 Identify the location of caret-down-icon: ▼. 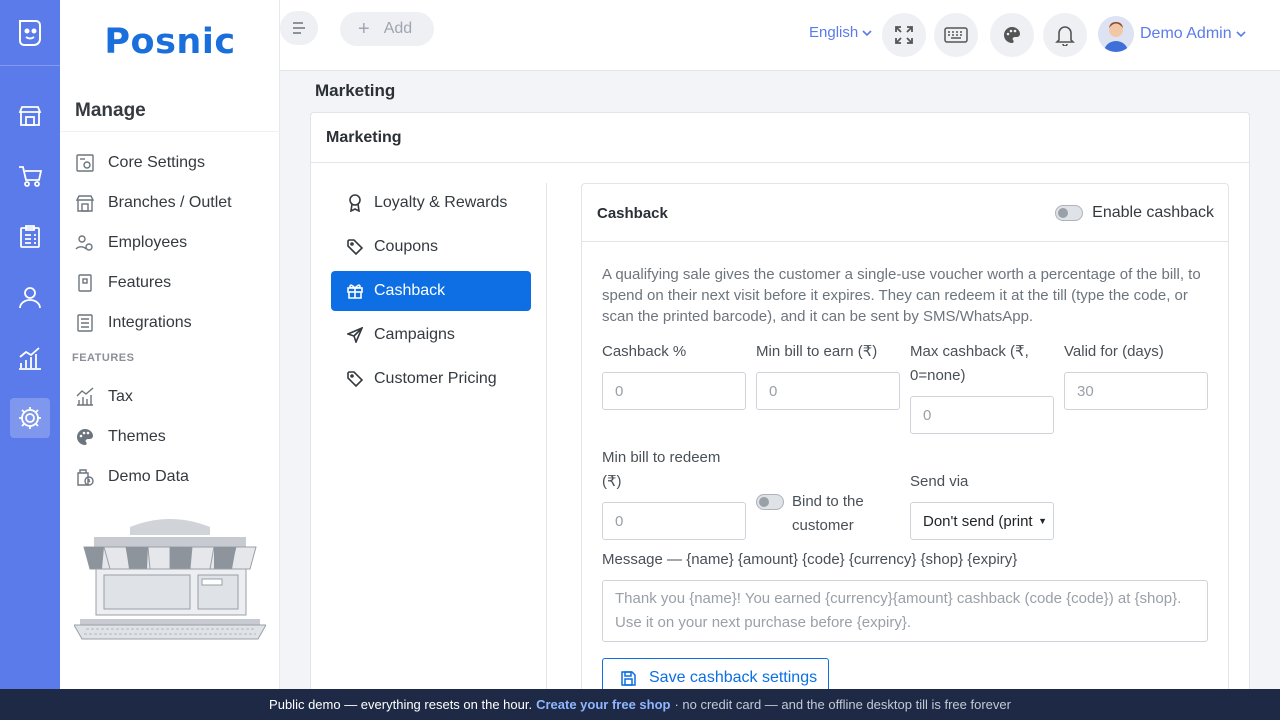
(1042, 521).